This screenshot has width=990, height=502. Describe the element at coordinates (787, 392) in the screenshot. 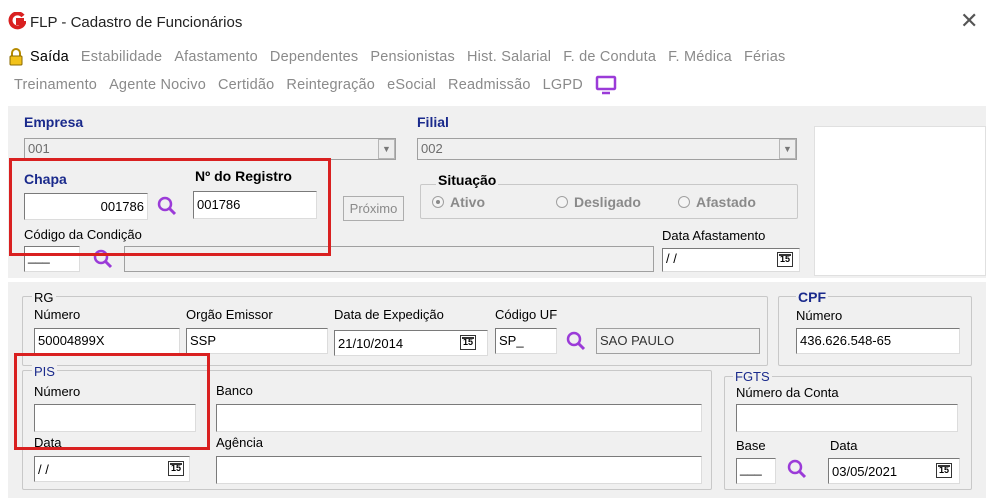

I see `fgts-conta-label: Número da Conta` at that location.